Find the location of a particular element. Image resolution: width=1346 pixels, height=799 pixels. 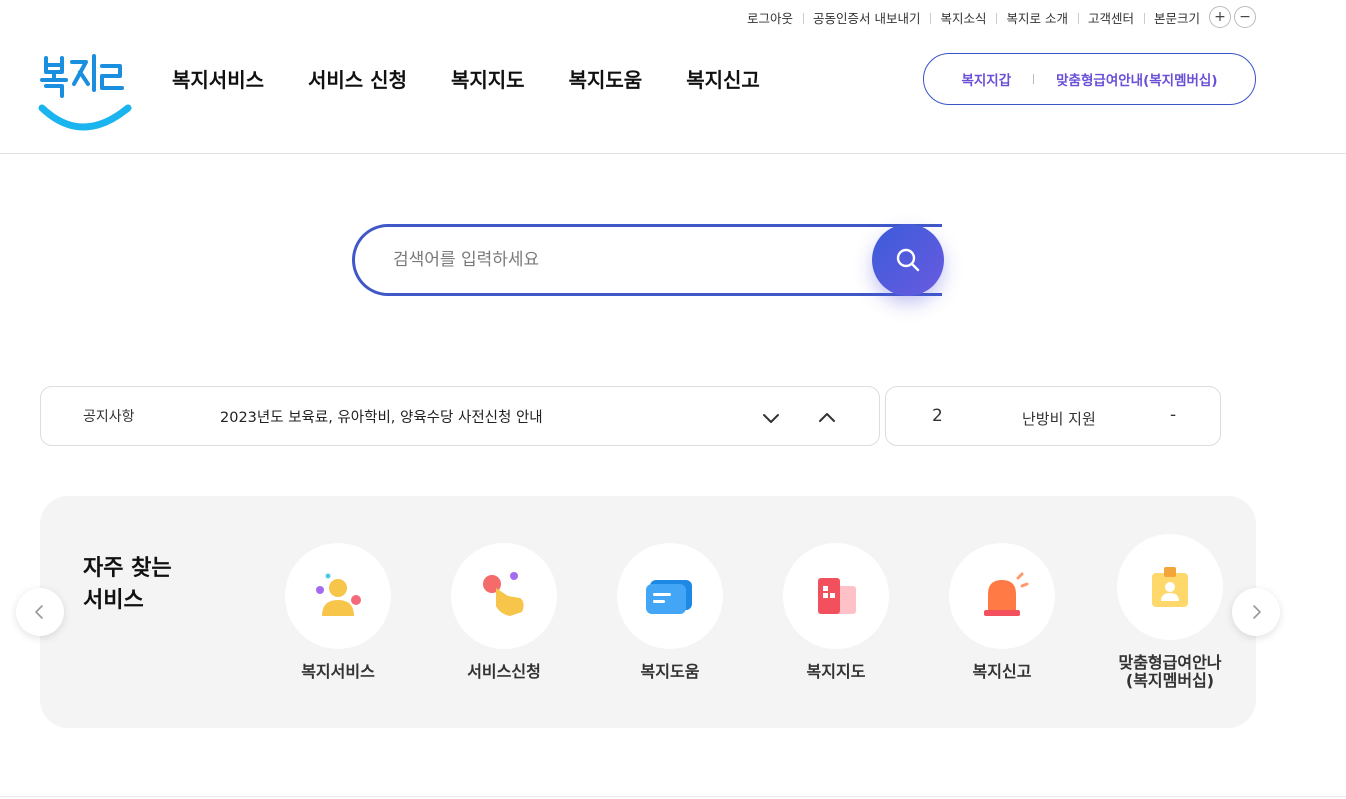

siren-icon is located at coordinates (1006, 594).